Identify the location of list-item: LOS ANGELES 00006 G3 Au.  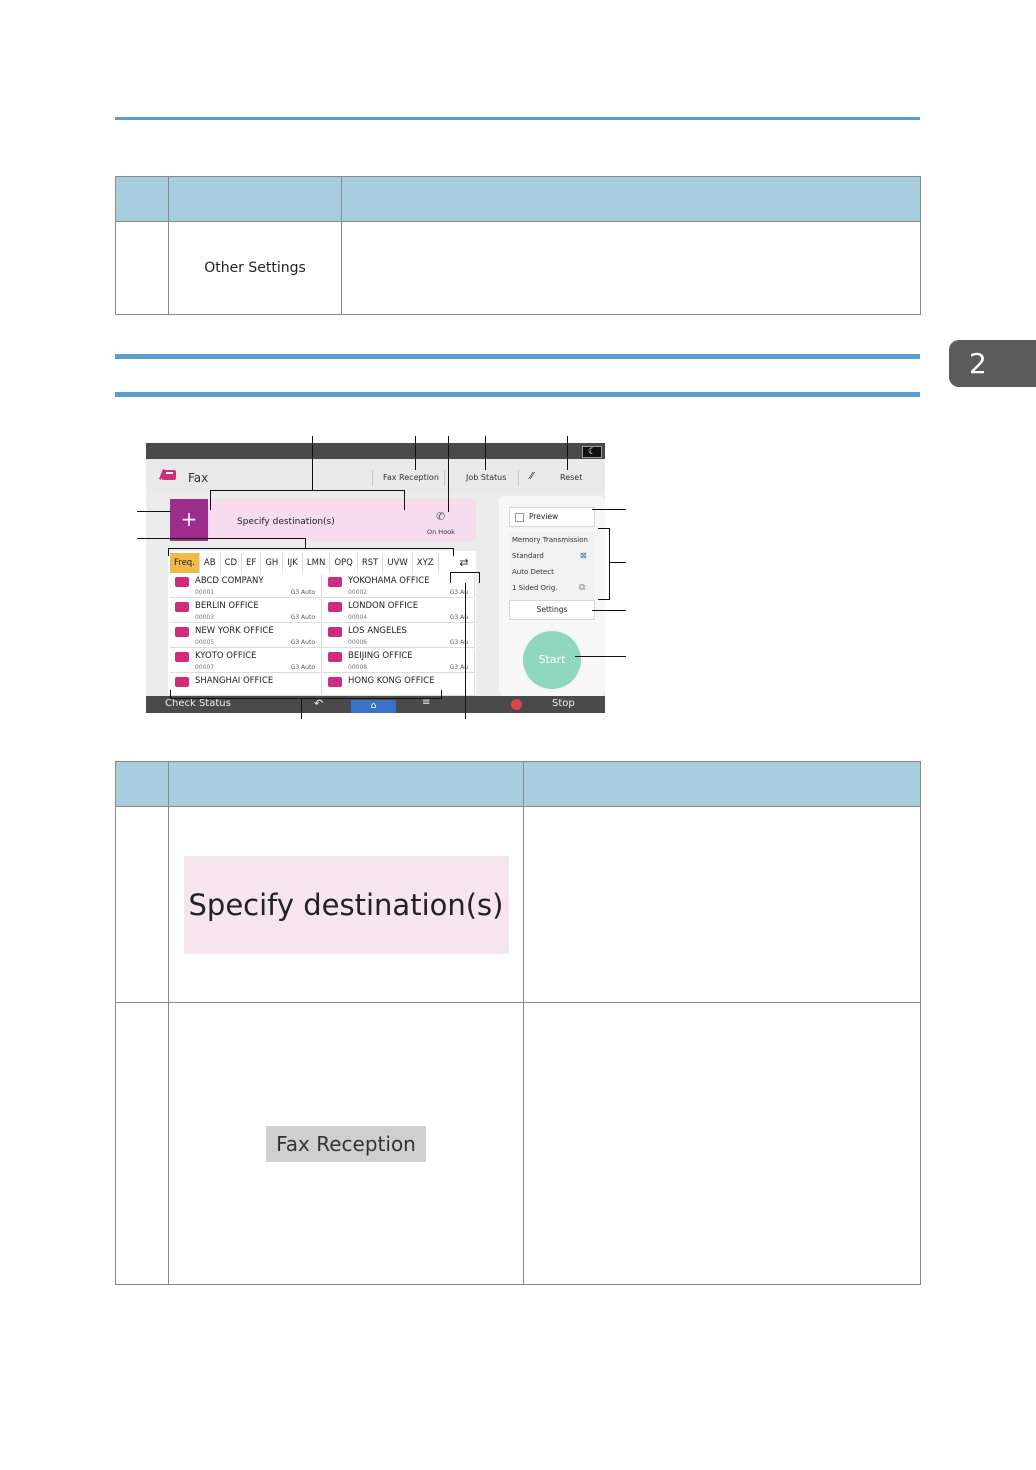
(399, 636).